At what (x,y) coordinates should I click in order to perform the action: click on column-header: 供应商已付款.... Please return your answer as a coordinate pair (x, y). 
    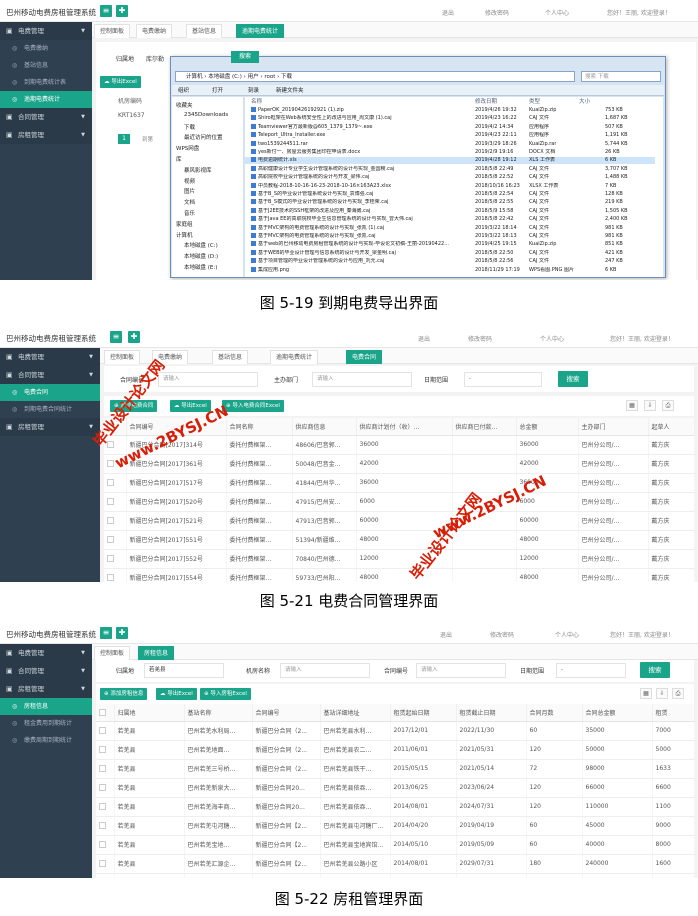
    Looking at the image, I should click on (484, 427).